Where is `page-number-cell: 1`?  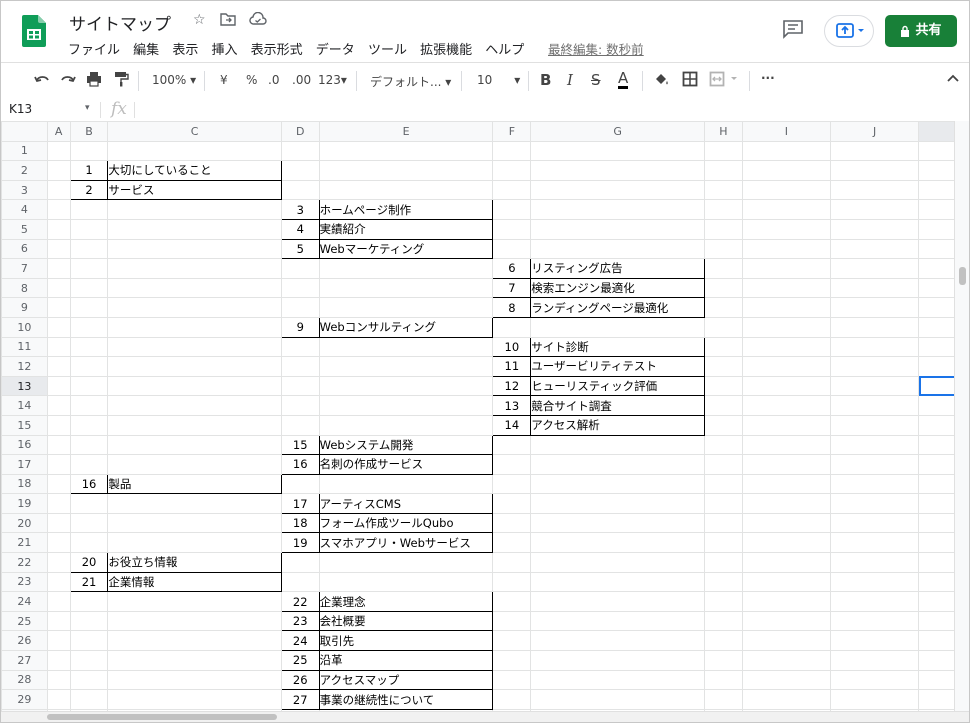 page-number-cell: 1 is located at coordinates (89, 170).